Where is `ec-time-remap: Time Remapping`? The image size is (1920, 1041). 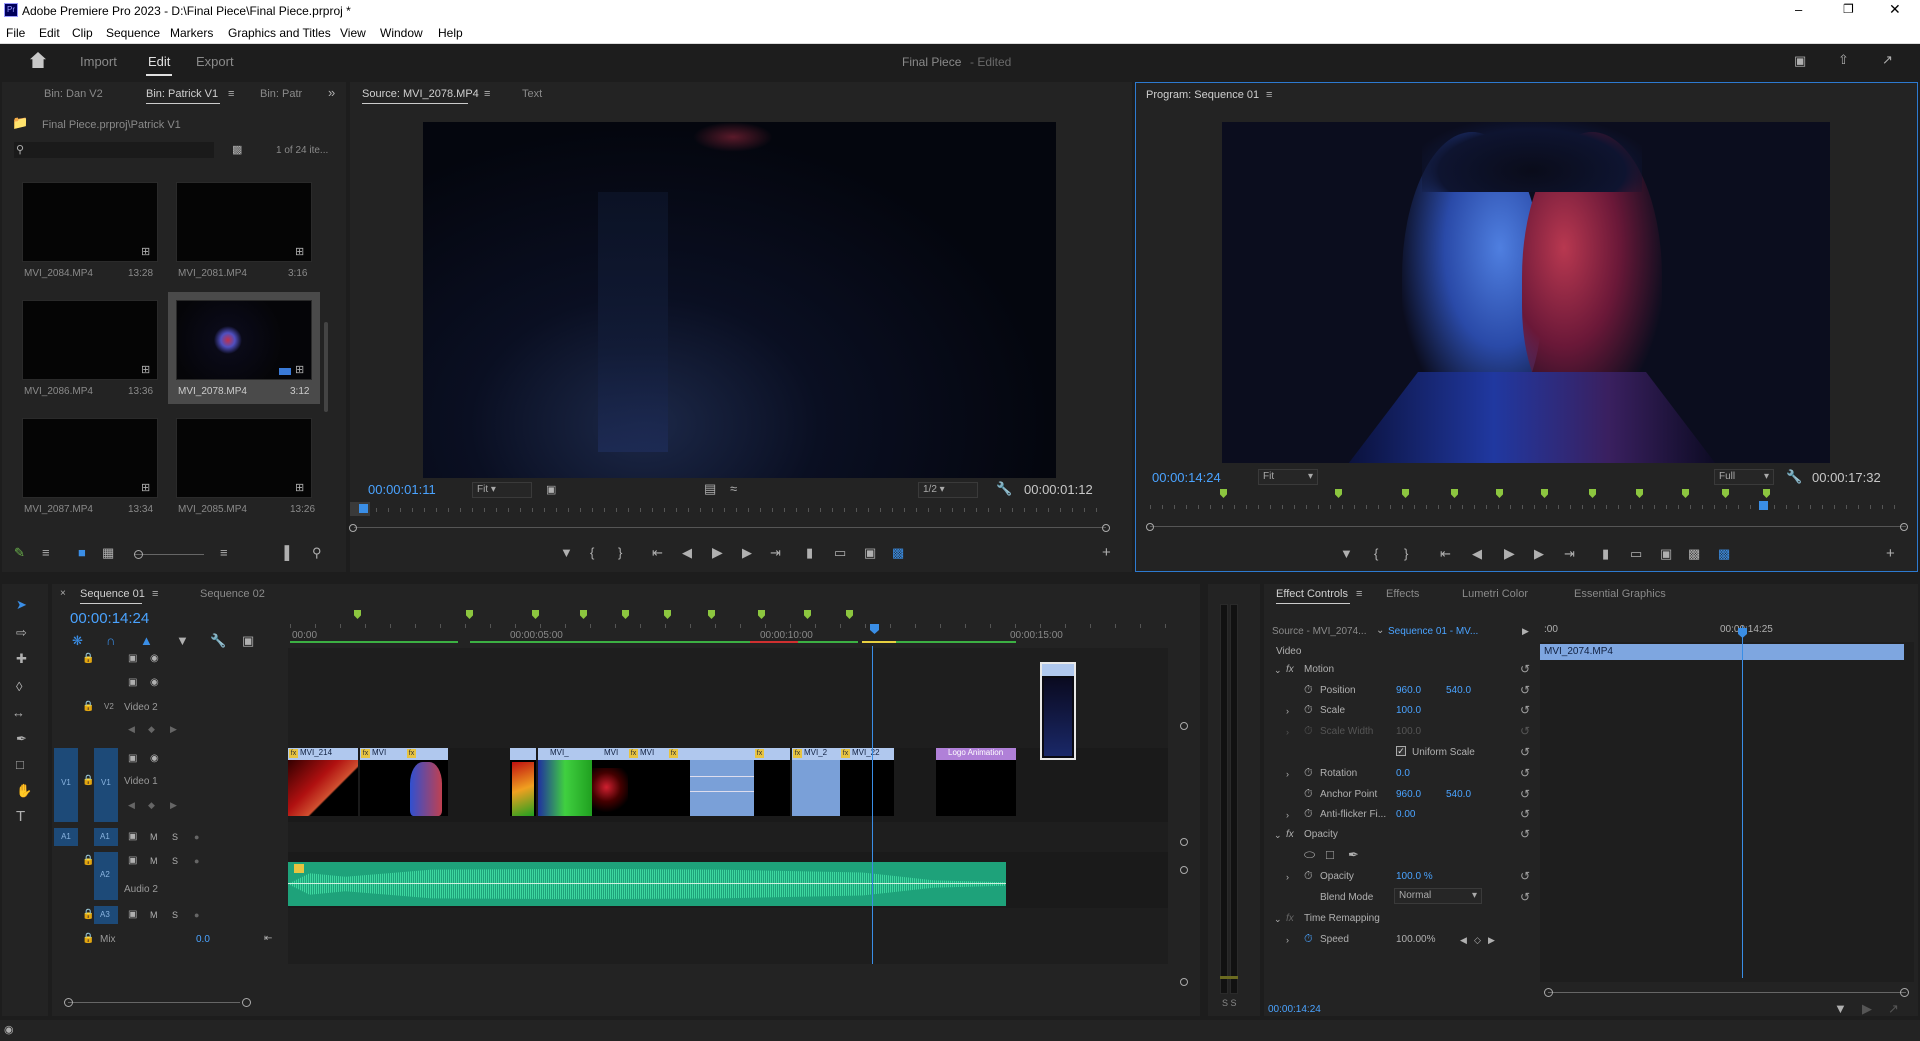 ec-time-remap: Time Remapping is located at coordinates (1342, 918).